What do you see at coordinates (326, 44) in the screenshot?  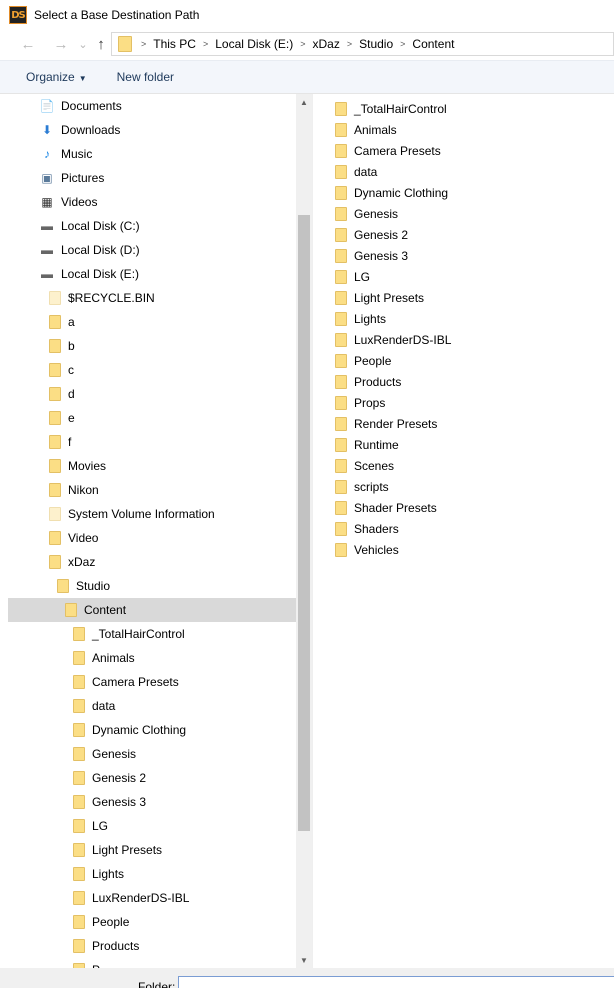 I see `breadcrumb-xdaz: xDaz` at bounding box center [326, 44].